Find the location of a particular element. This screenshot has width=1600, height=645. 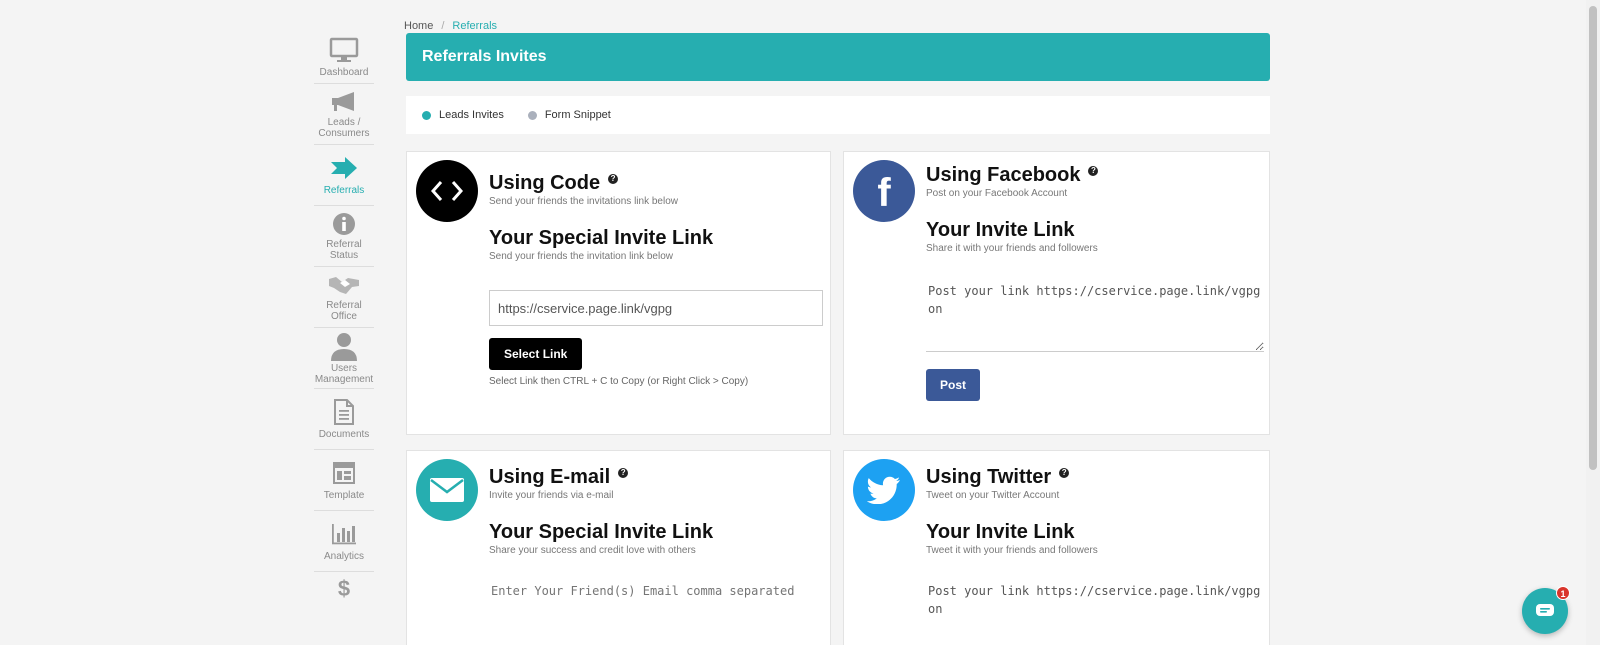

sidebar-item-label: Documents is located at coordinates (344, 434).